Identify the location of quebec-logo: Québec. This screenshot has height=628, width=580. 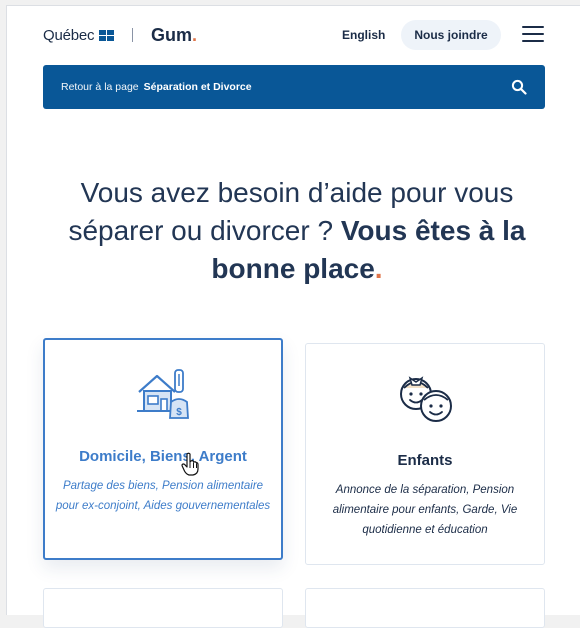
(79, 35).